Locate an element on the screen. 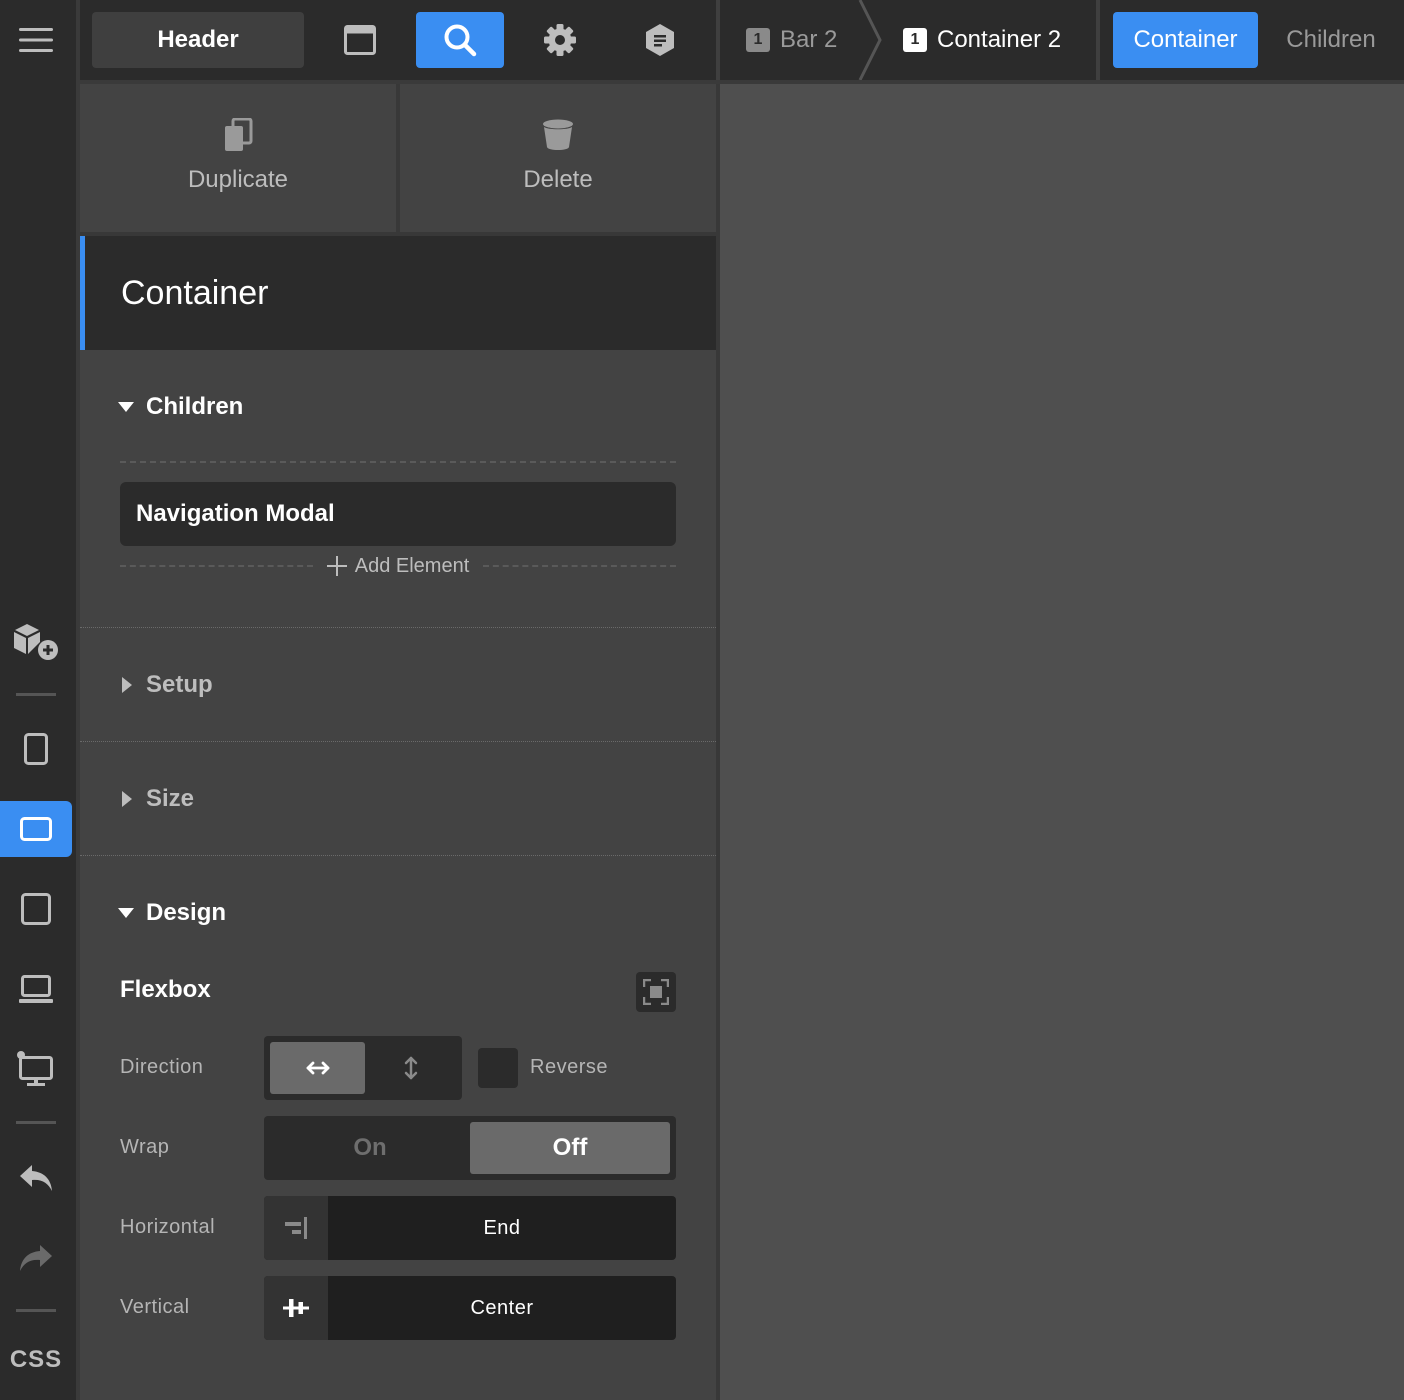 Image resolution: width=1404 pixels, height=1400 pixels. section-size-header: Size is located at coordinates (156, 799).